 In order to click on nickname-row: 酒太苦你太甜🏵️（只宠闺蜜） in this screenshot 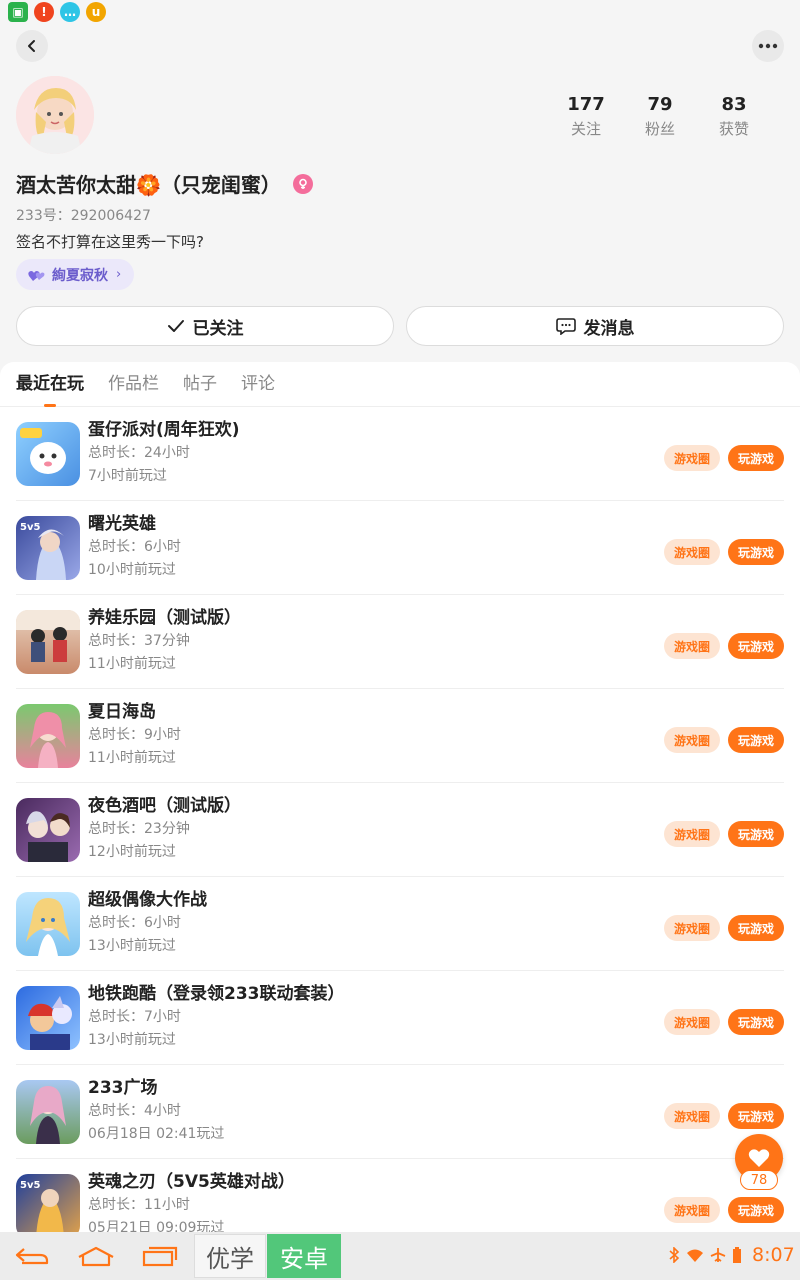, I will do `click(164, 183)`.